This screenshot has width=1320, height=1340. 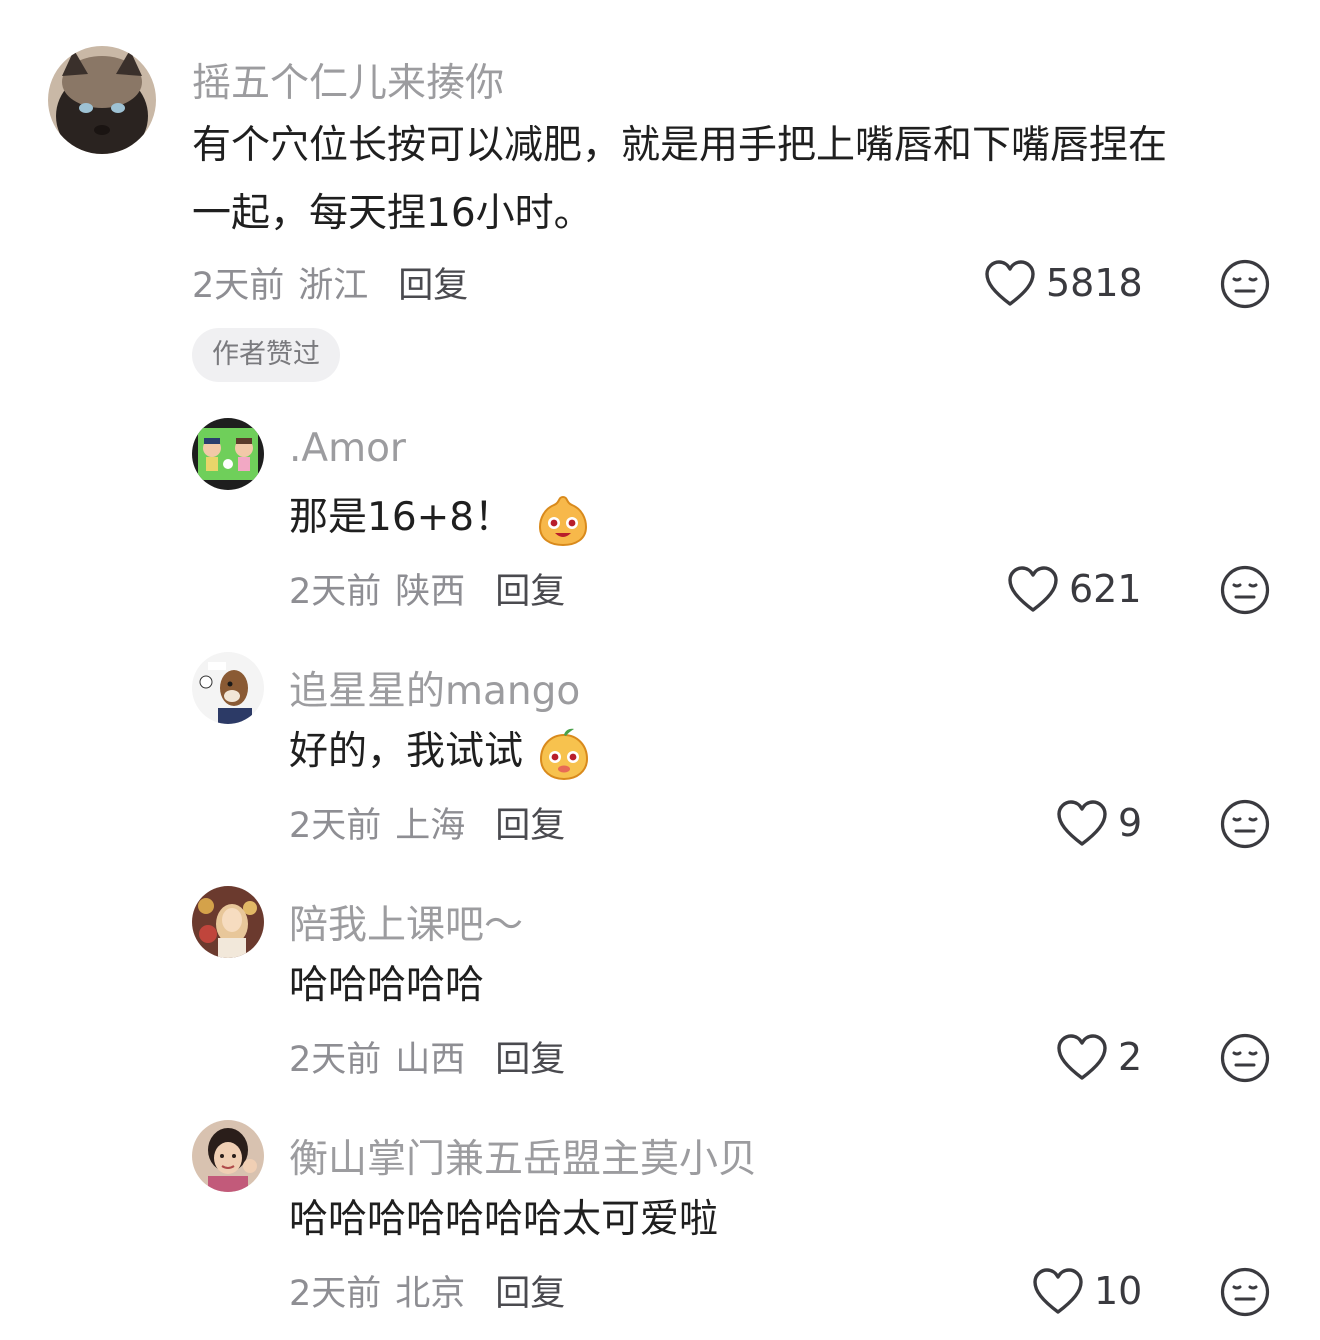 I want to click on comment-location: 北京, so click(x=430, y=1293).